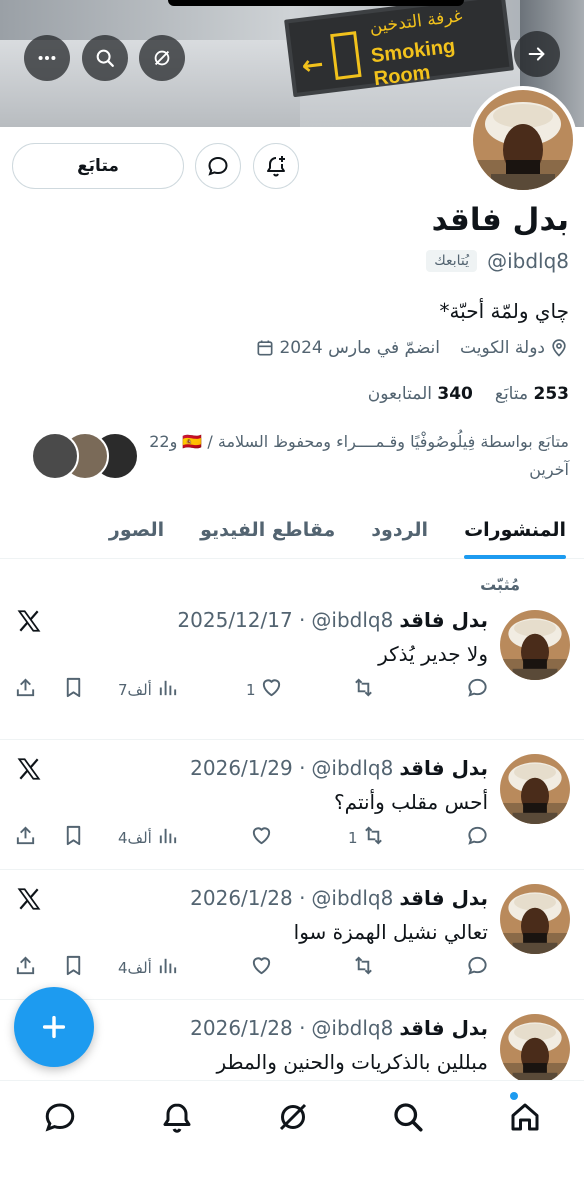 Image resolution: width=584 pixels, height=1200 pixels. Describe the element at coordinates (241, 620) in the screenshot. I see `post-date: 2025/12/17 ·` at that location.